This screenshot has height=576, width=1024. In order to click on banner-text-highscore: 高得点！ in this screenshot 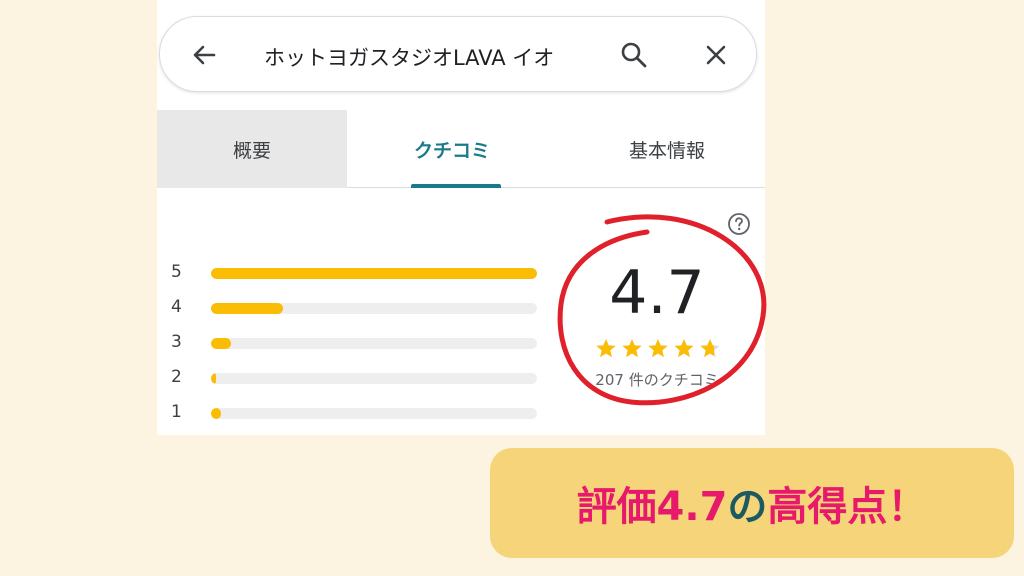, I will do `click(847, 507)`.